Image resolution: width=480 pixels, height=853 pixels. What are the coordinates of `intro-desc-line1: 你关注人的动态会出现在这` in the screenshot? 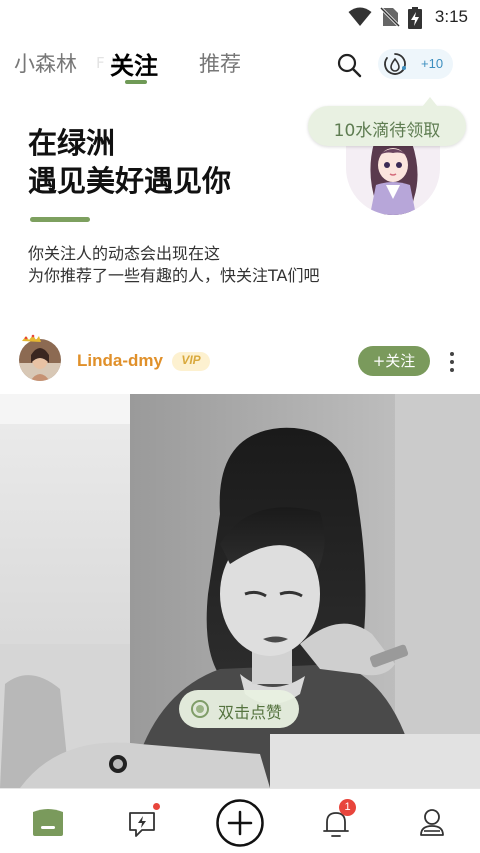 It's located at (124, 253).